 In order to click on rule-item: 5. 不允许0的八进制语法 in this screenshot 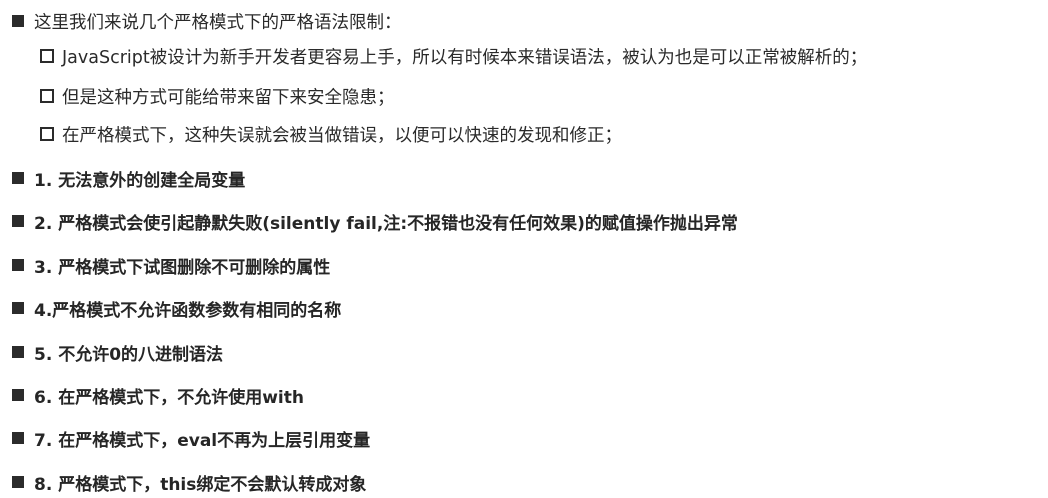, I will do `click(117, 352)`.